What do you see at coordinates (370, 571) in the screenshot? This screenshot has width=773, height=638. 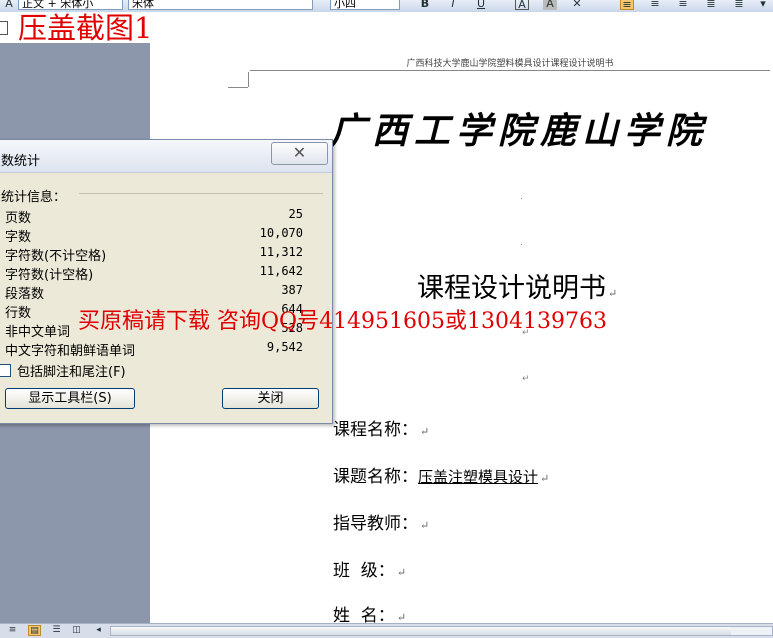 I see `class-field: 班 级： ↵` at bounding box center [370, 571].